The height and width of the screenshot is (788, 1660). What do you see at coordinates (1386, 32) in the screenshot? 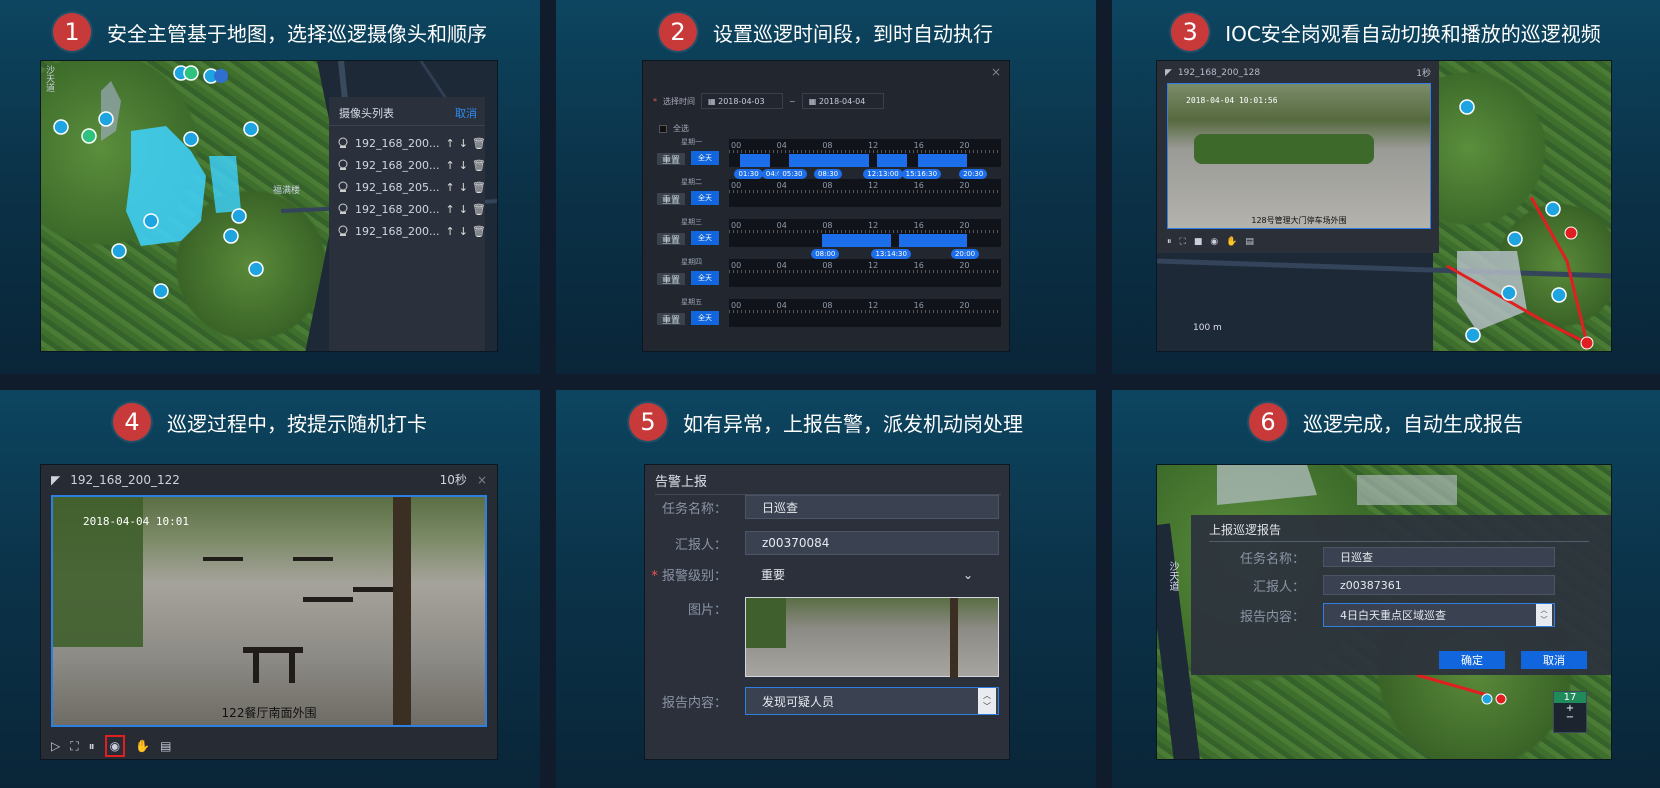
I see `card-3-header: 3 IOC安全岗观看自动切换和播放的巡逻视频` at bounding box center [1386, 32].